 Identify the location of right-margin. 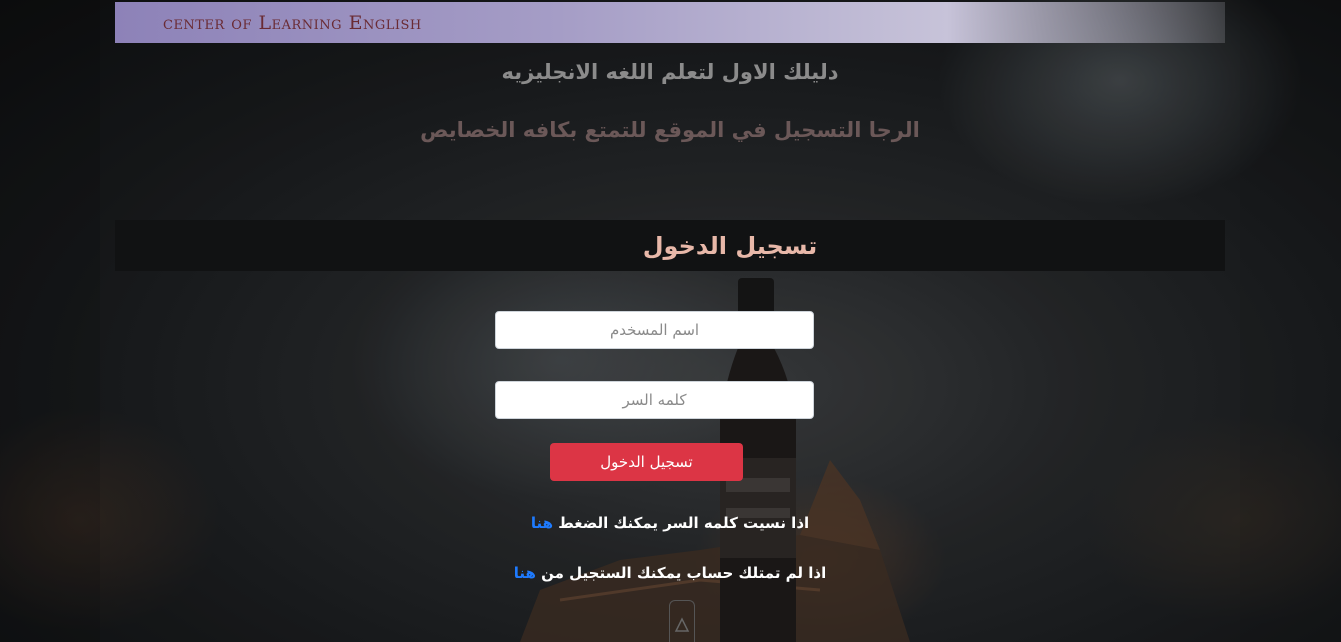
(1290, 321).